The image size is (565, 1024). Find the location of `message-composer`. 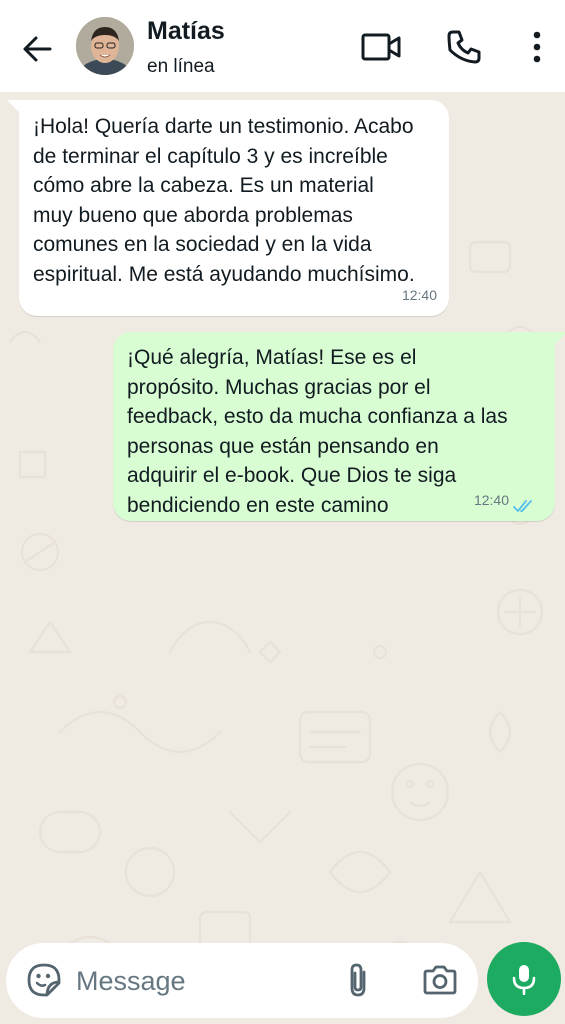

message-composer is located at coordinates (242, 980).